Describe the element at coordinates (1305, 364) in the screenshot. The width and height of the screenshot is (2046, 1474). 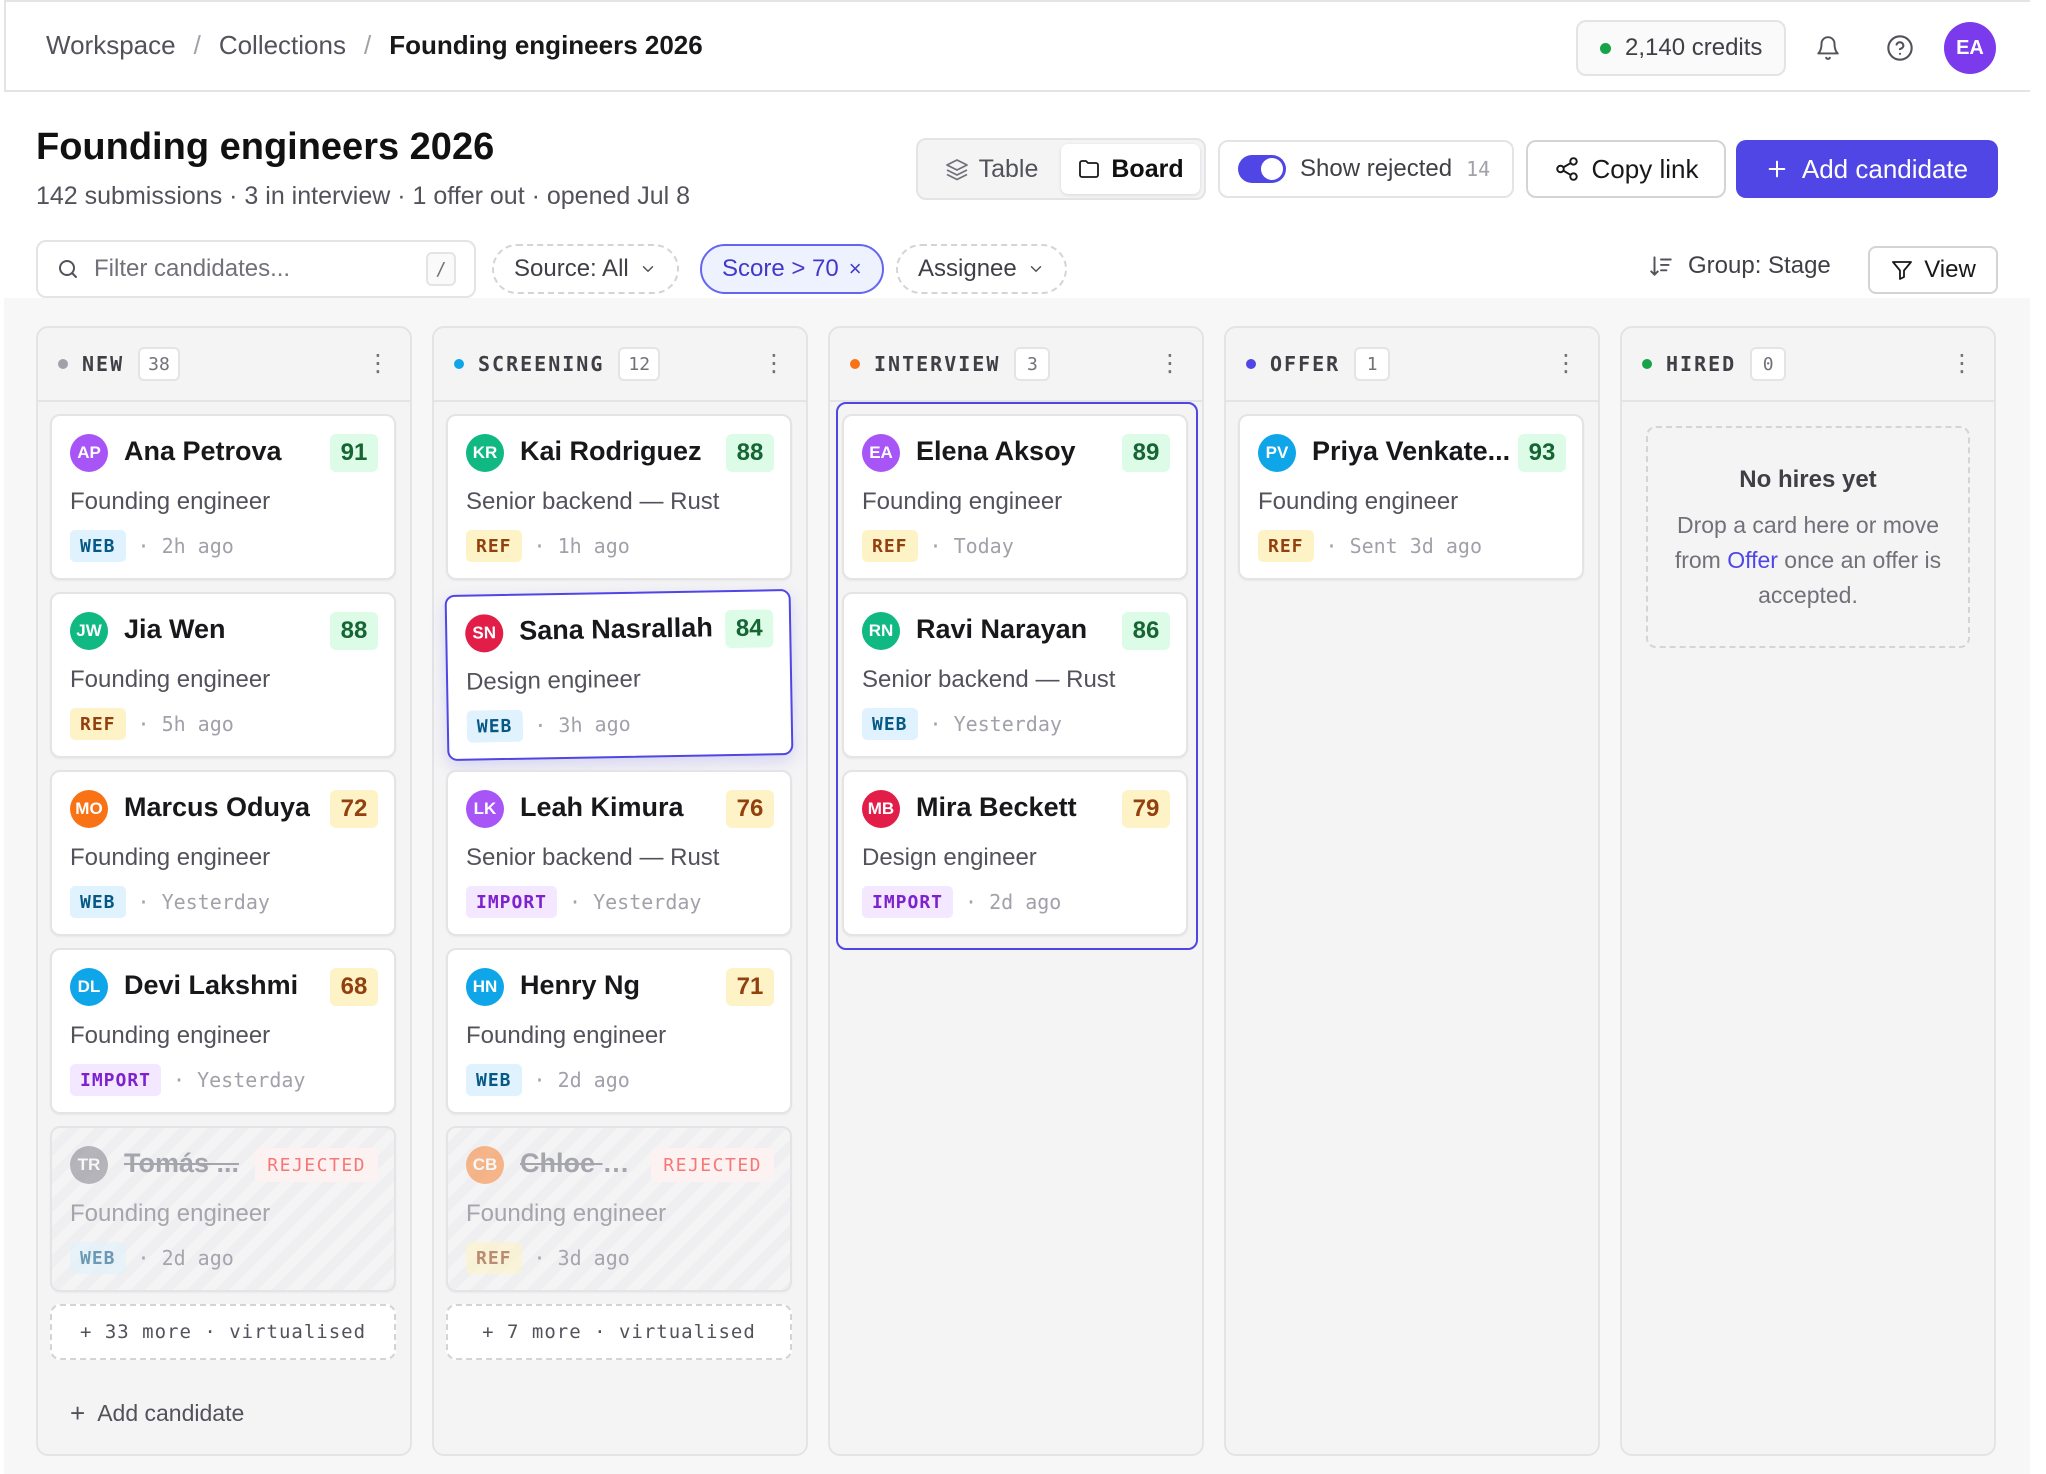
I see `column-title: OFFER` at that location.